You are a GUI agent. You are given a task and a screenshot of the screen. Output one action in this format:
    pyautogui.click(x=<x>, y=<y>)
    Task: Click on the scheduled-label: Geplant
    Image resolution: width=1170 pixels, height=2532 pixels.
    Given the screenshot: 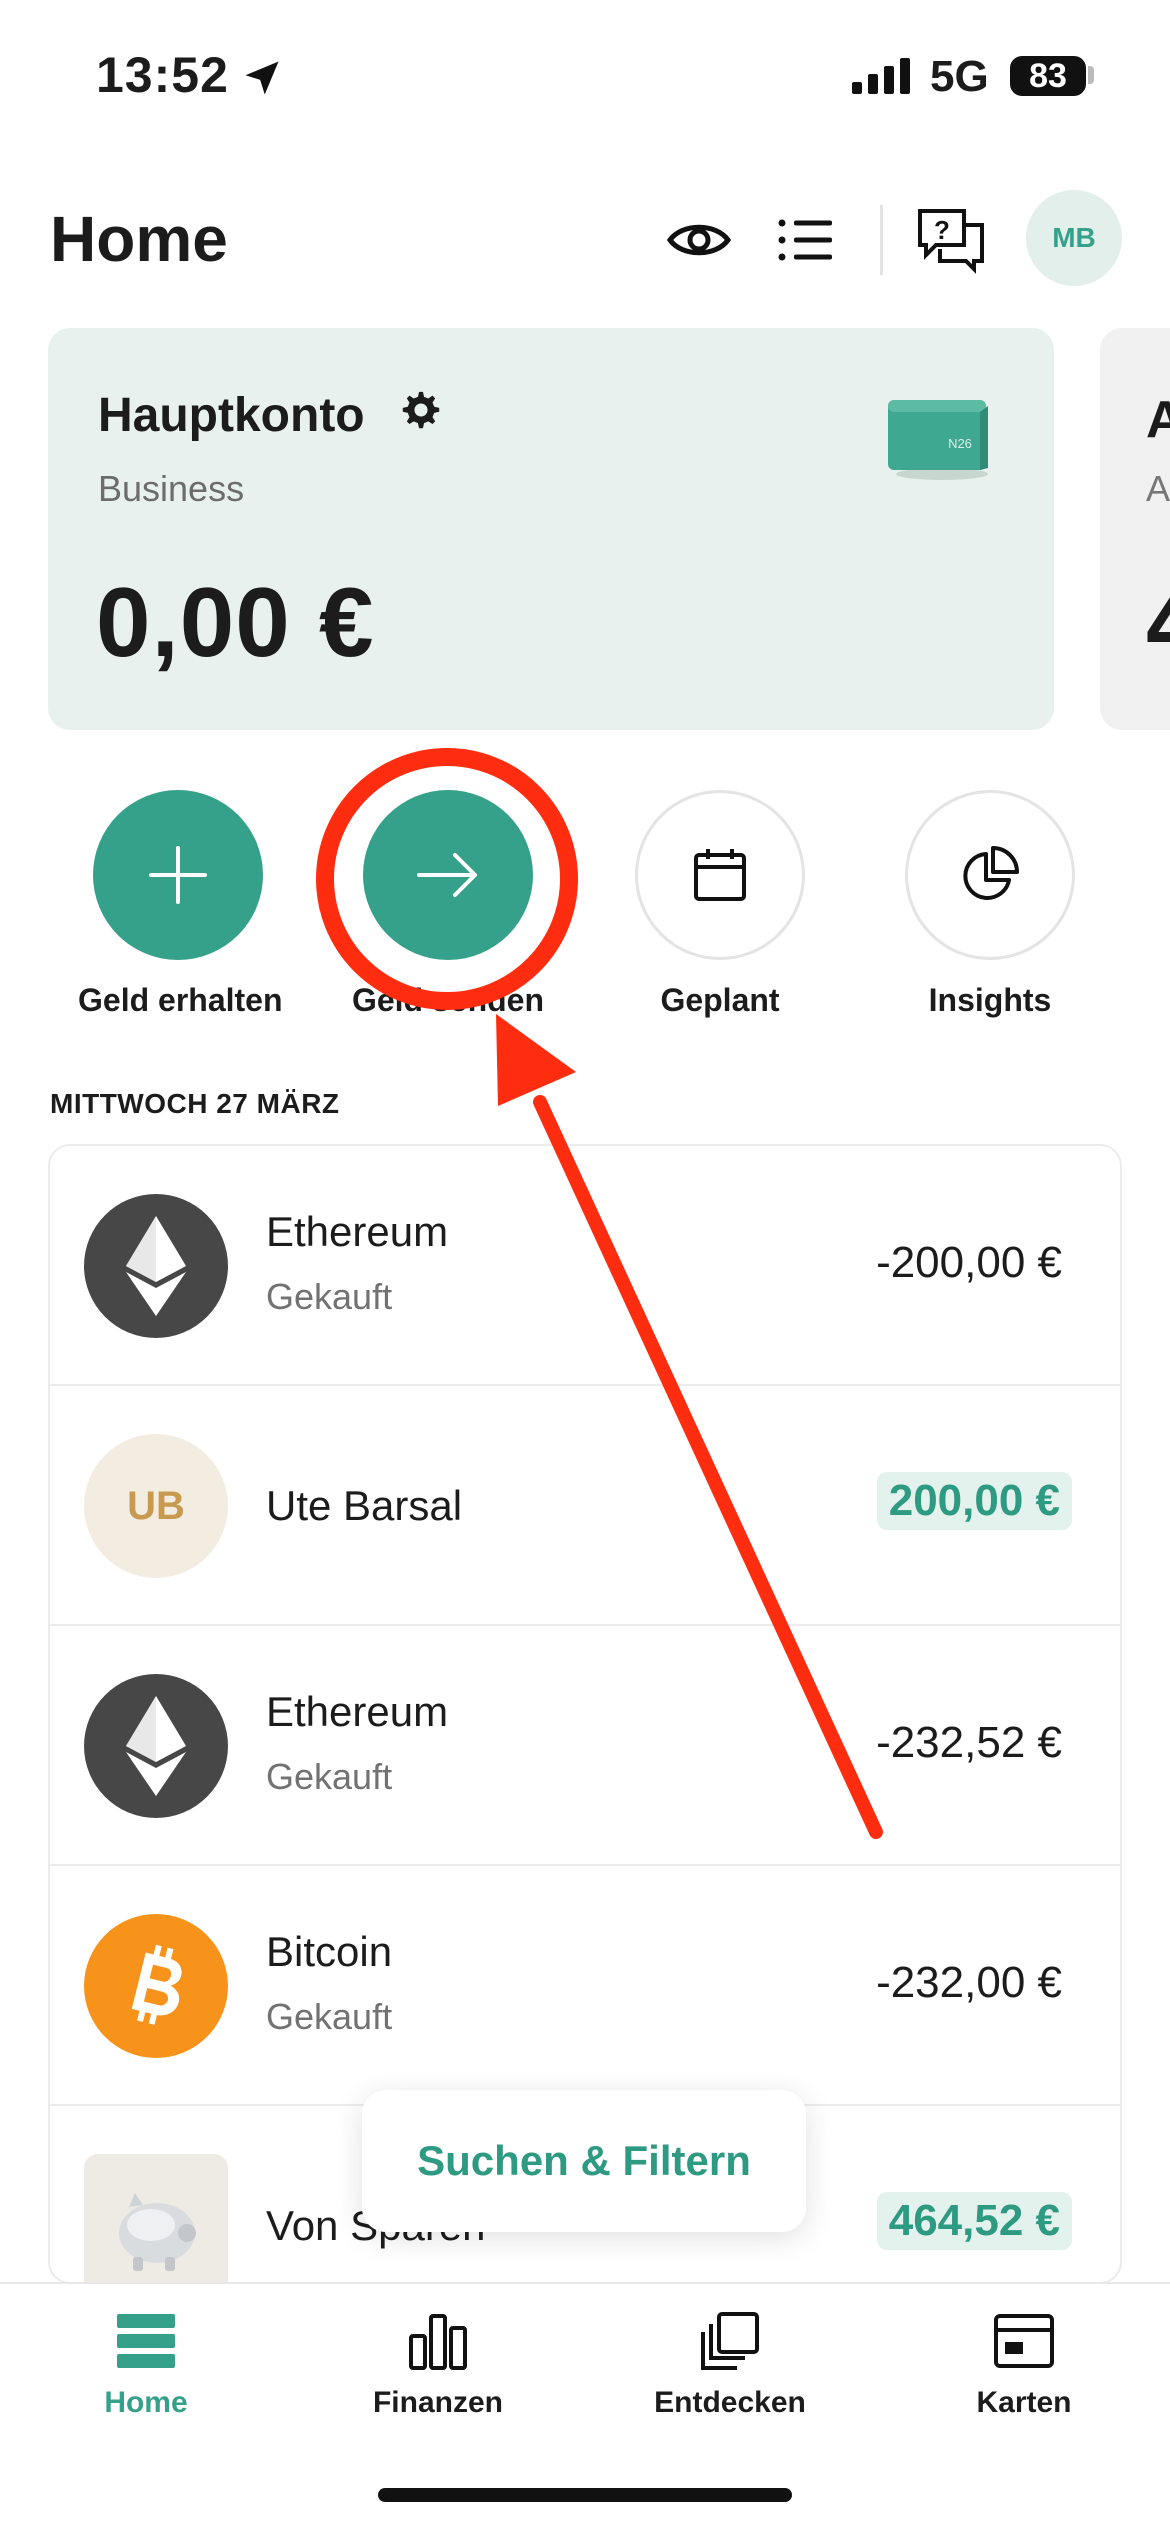 What is the action you would take?
    pyautogui.click(x=720, y=1000)
    